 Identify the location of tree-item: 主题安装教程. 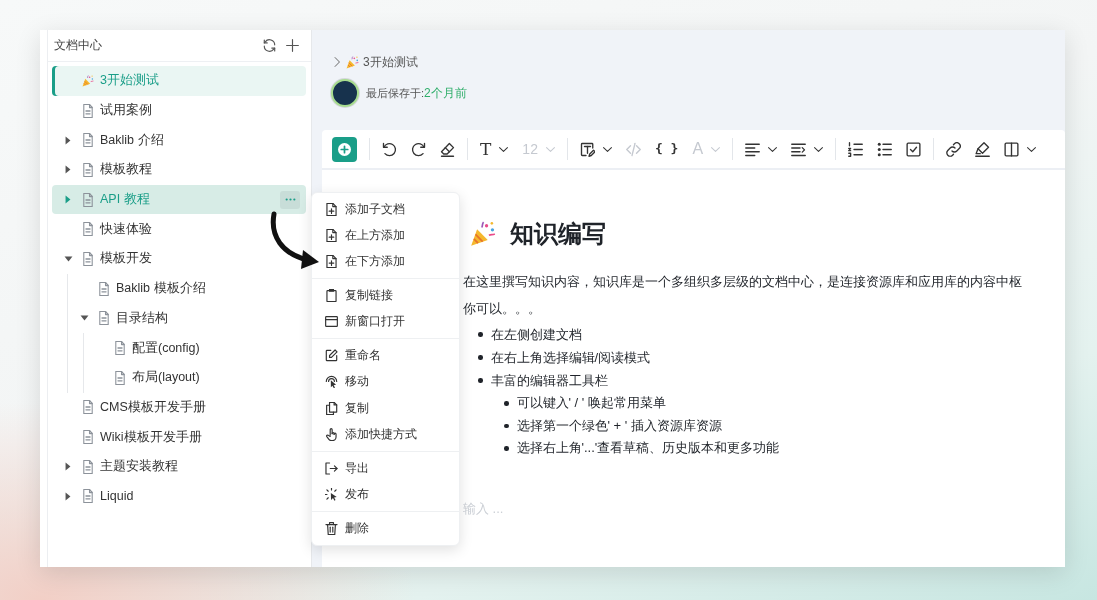
(118, 466).